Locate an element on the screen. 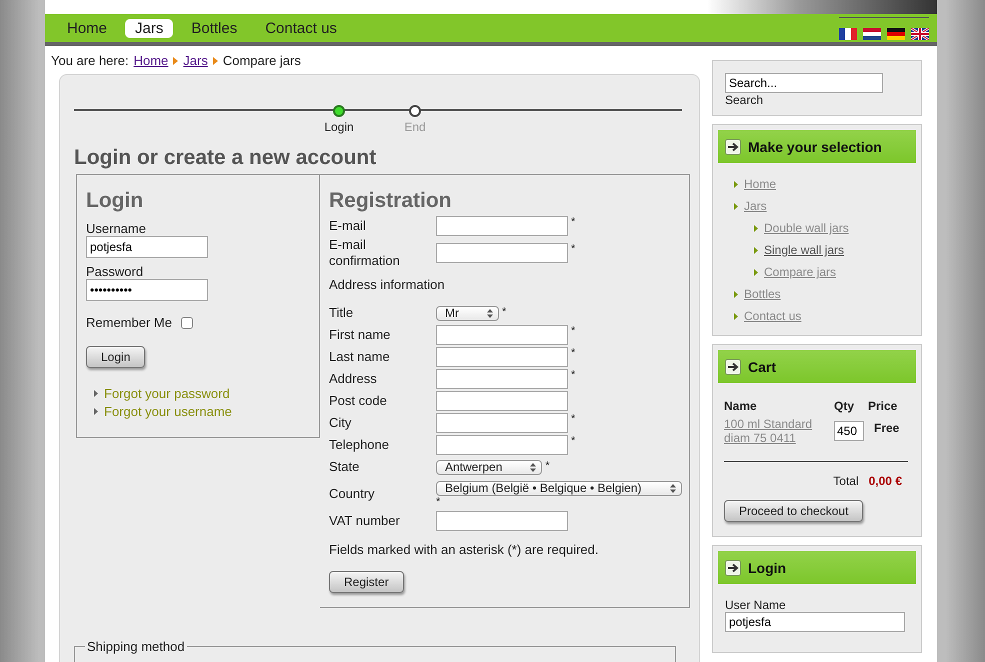  field-label: E-mail is located at coordinates (348, 226).